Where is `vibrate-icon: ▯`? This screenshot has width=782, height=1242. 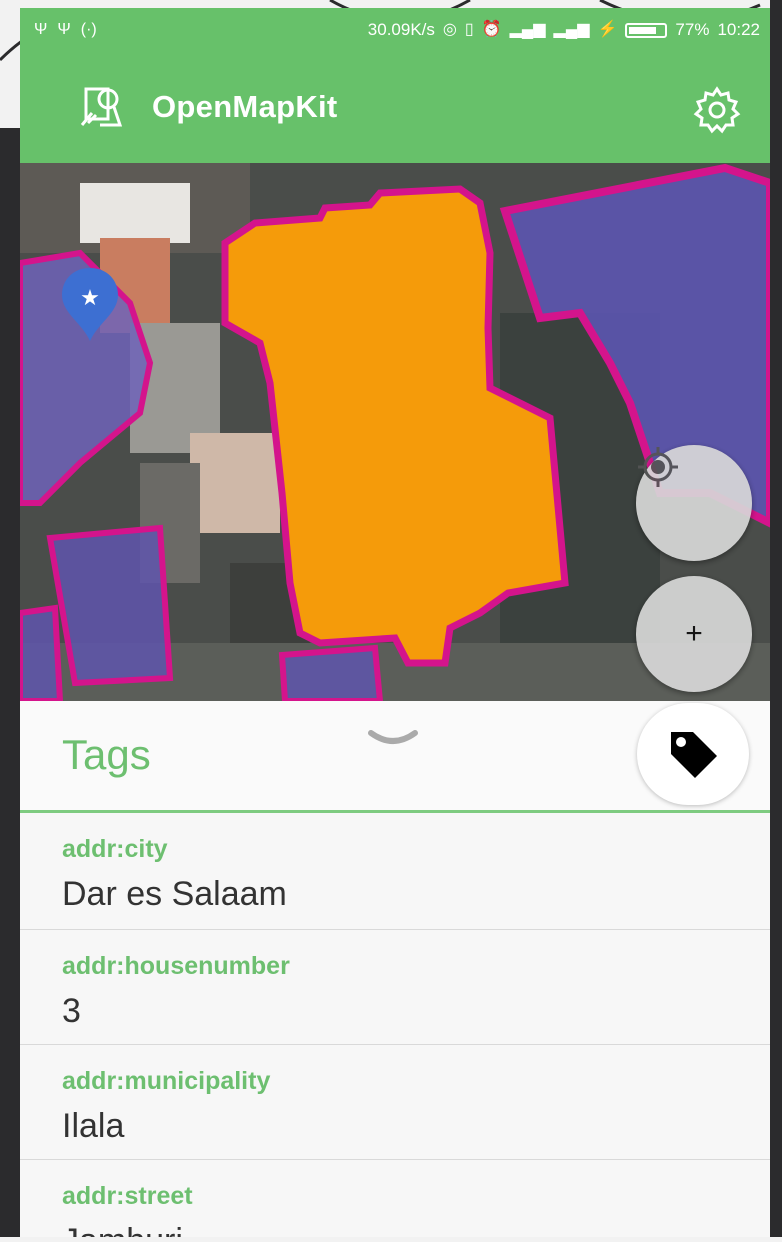
vibrate-icon: ▯ is located at coordinates (469, 29).